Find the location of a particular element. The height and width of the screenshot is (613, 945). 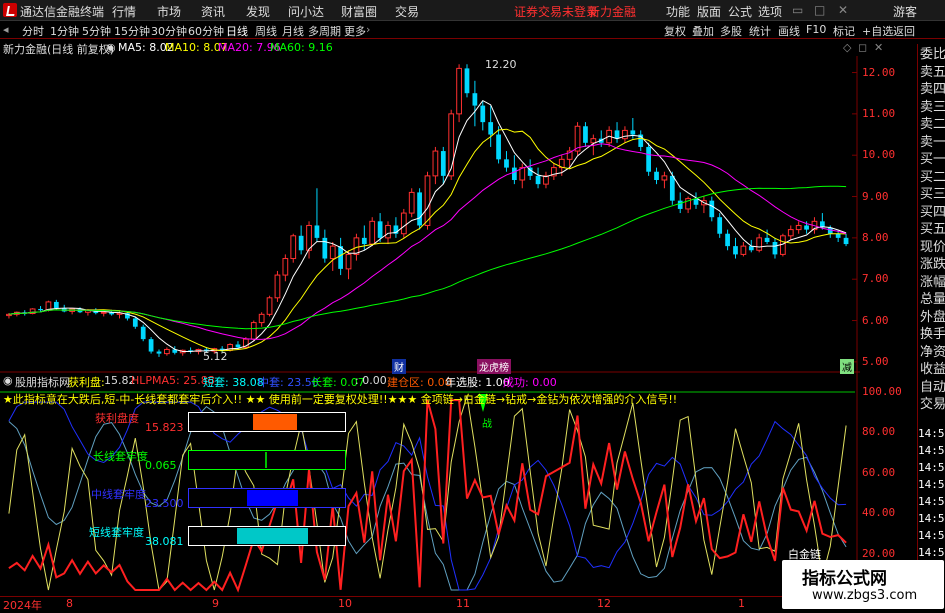

side-panel-item: 收益 is located at coordinates (932, 370).